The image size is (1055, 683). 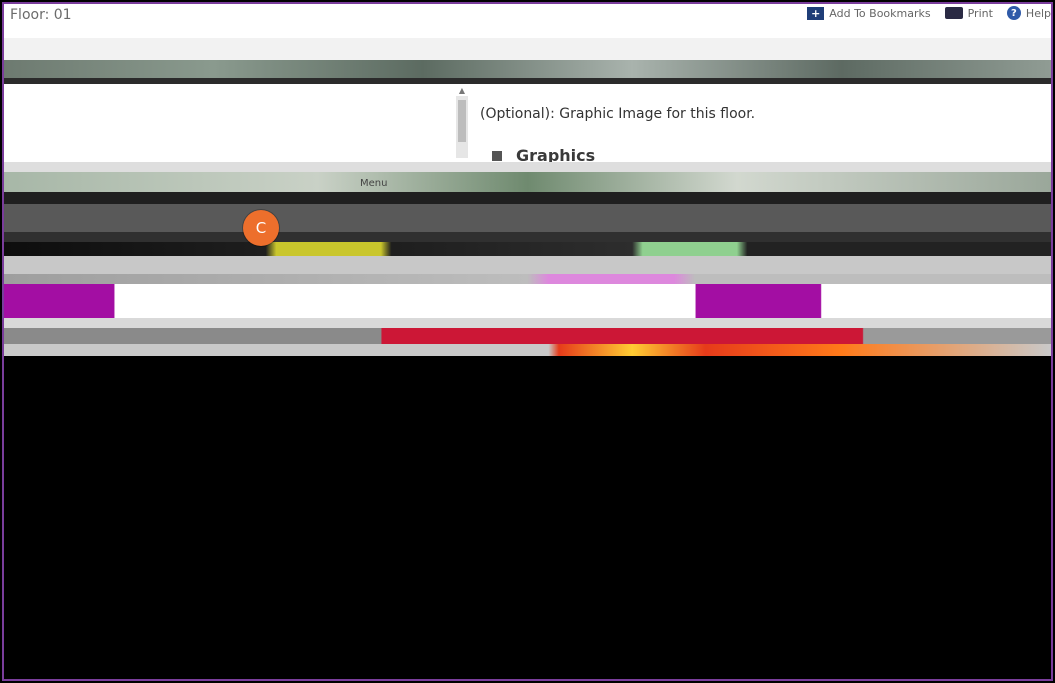 What do you see at coordinates (816, 13) in the screenshot?
I see `bookmark-add-icon: +` at bounding box center [816, 13].